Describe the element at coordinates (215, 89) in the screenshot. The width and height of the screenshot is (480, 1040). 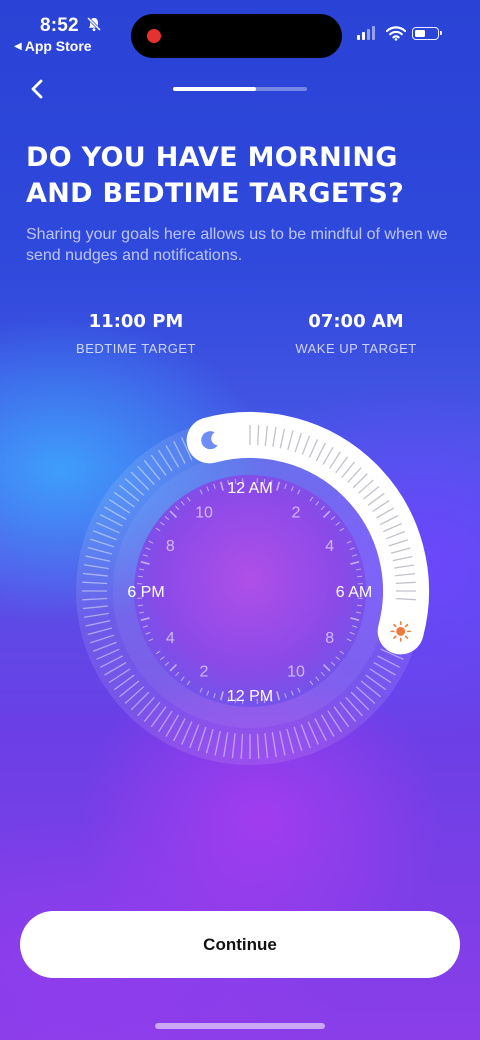
I see `progress-fill` at that location.